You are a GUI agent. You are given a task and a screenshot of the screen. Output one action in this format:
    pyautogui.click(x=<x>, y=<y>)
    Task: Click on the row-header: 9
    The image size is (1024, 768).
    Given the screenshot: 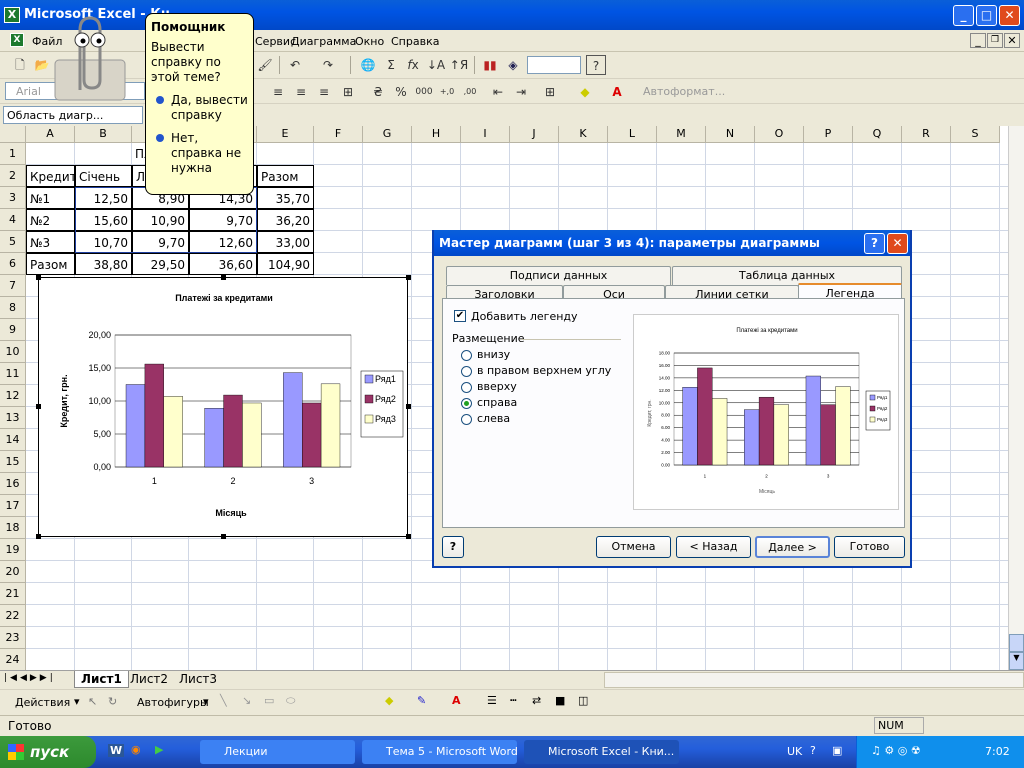 What is the action you would take?
    pyautogui.click(x=13, y=330)
    